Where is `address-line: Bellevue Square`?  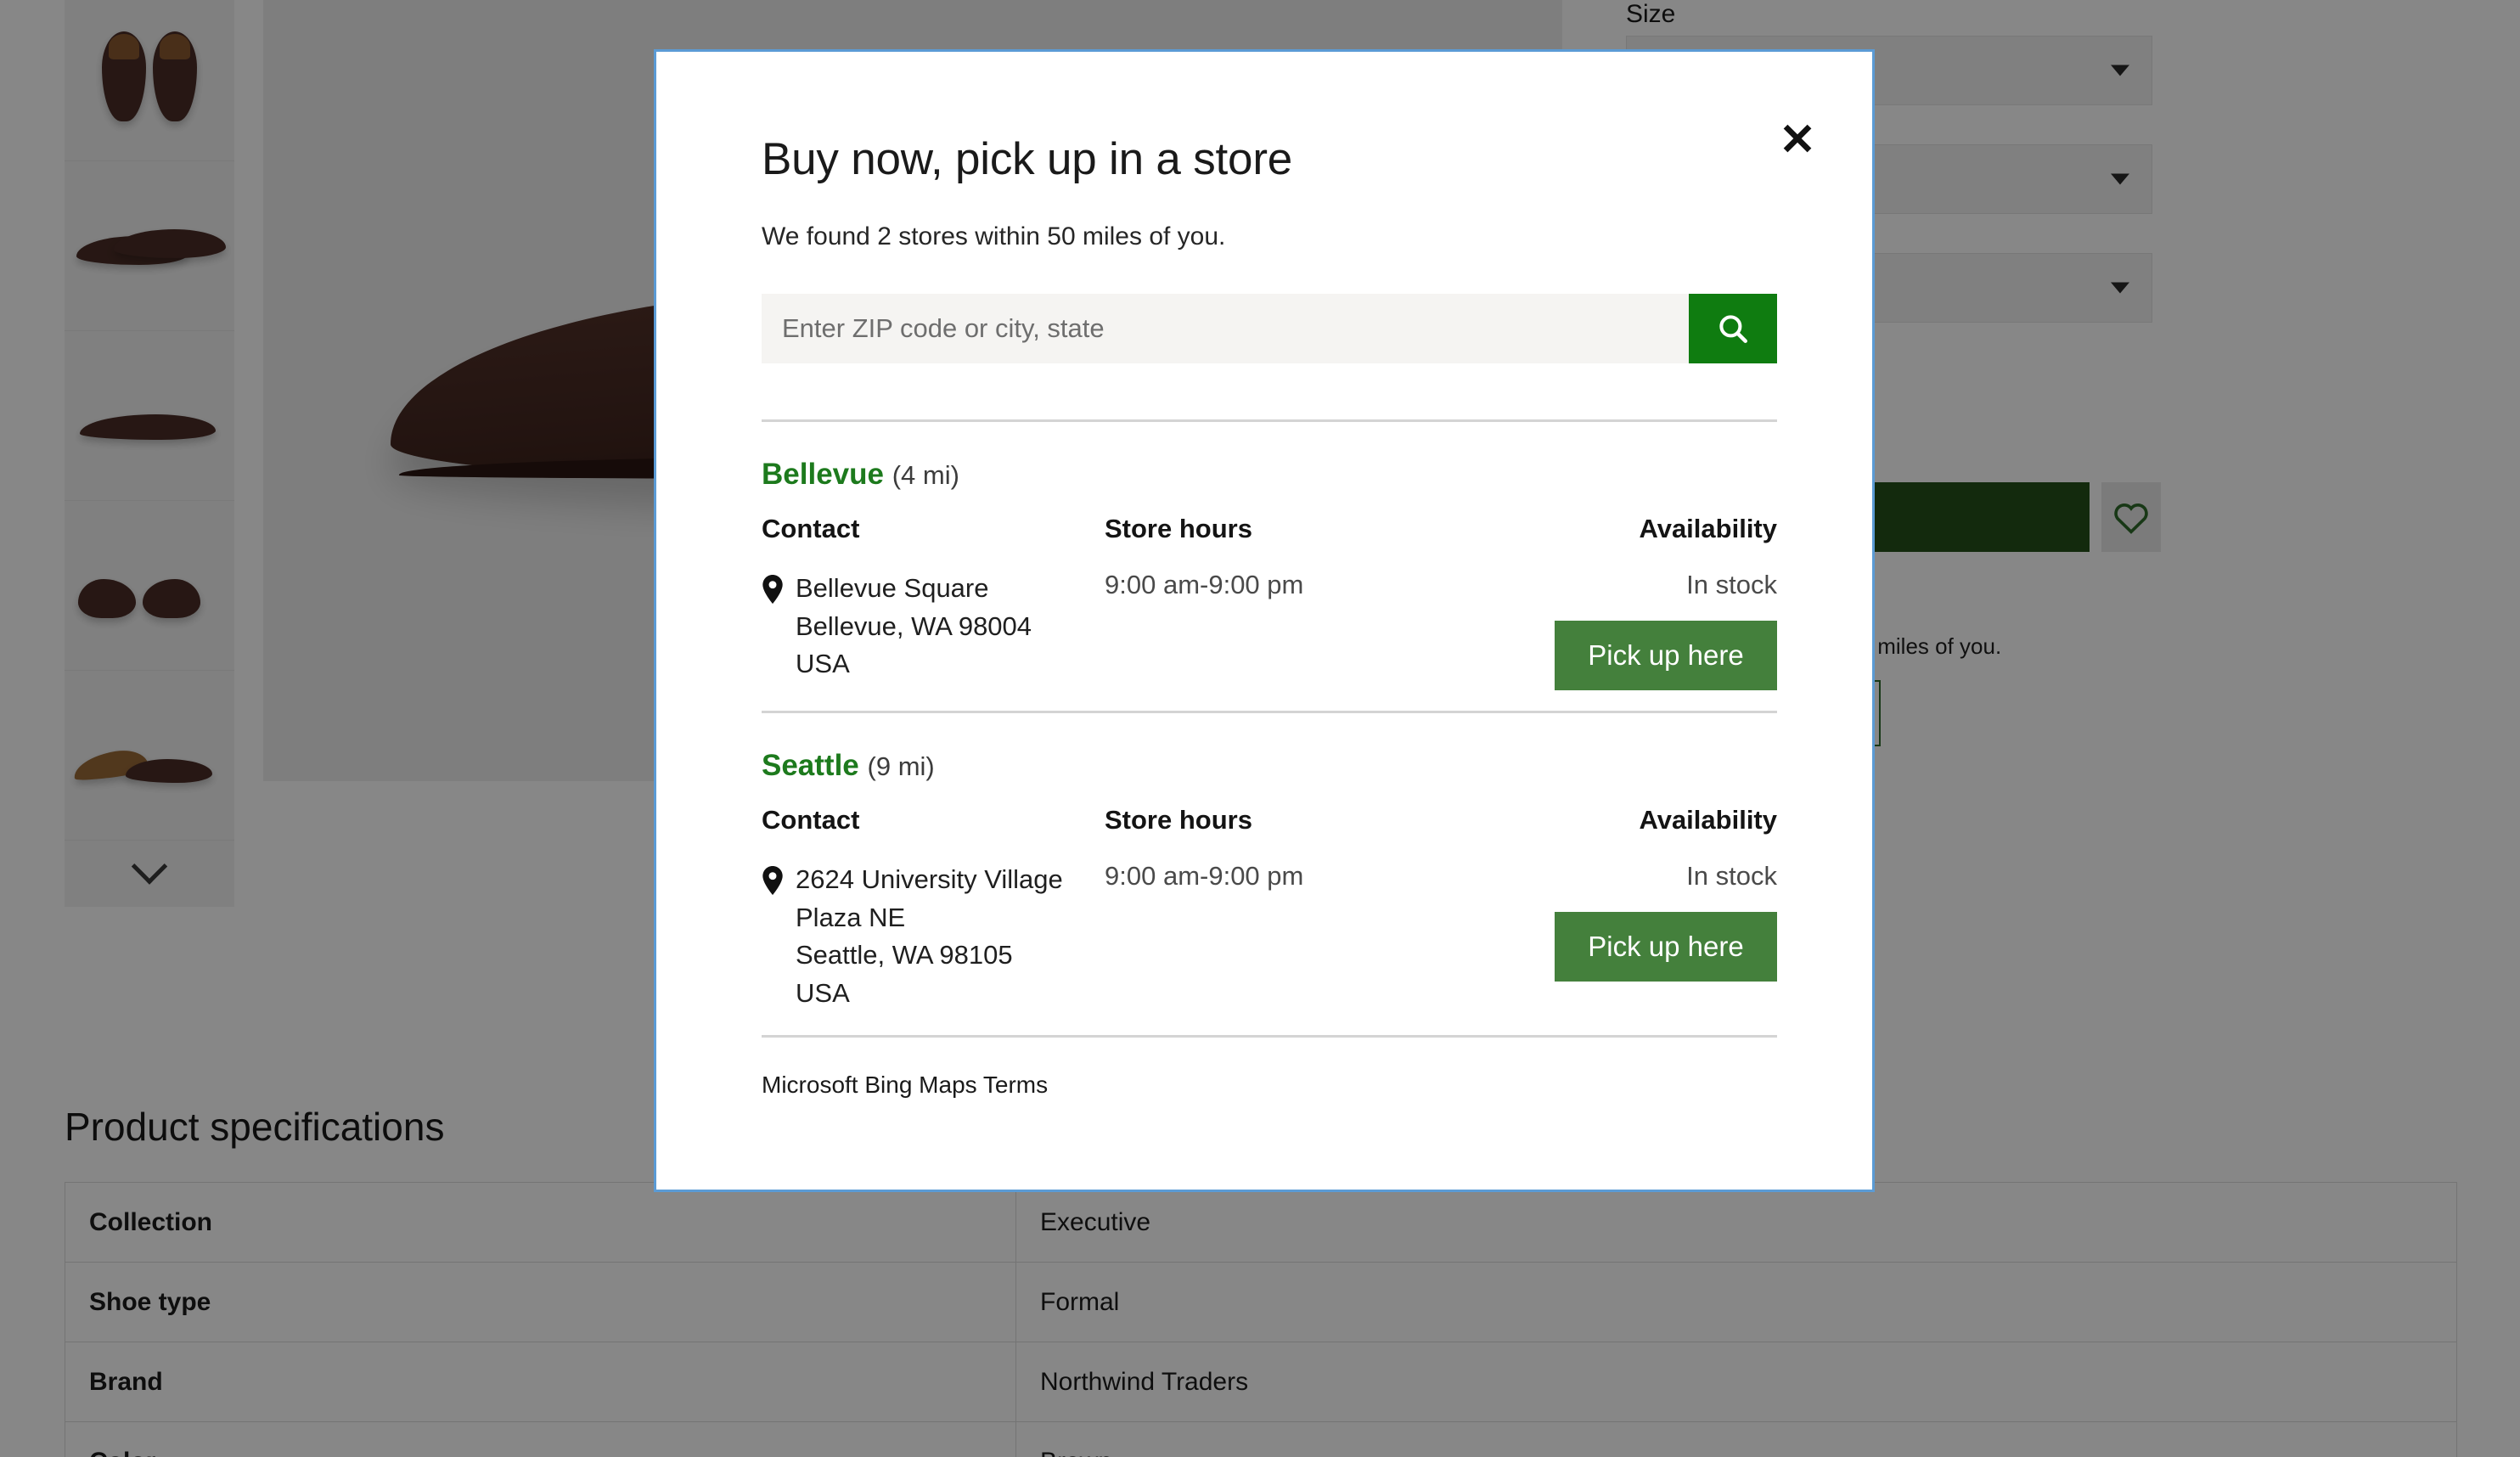 address-line: Bellevue Square is located at coordinates (893, 588).